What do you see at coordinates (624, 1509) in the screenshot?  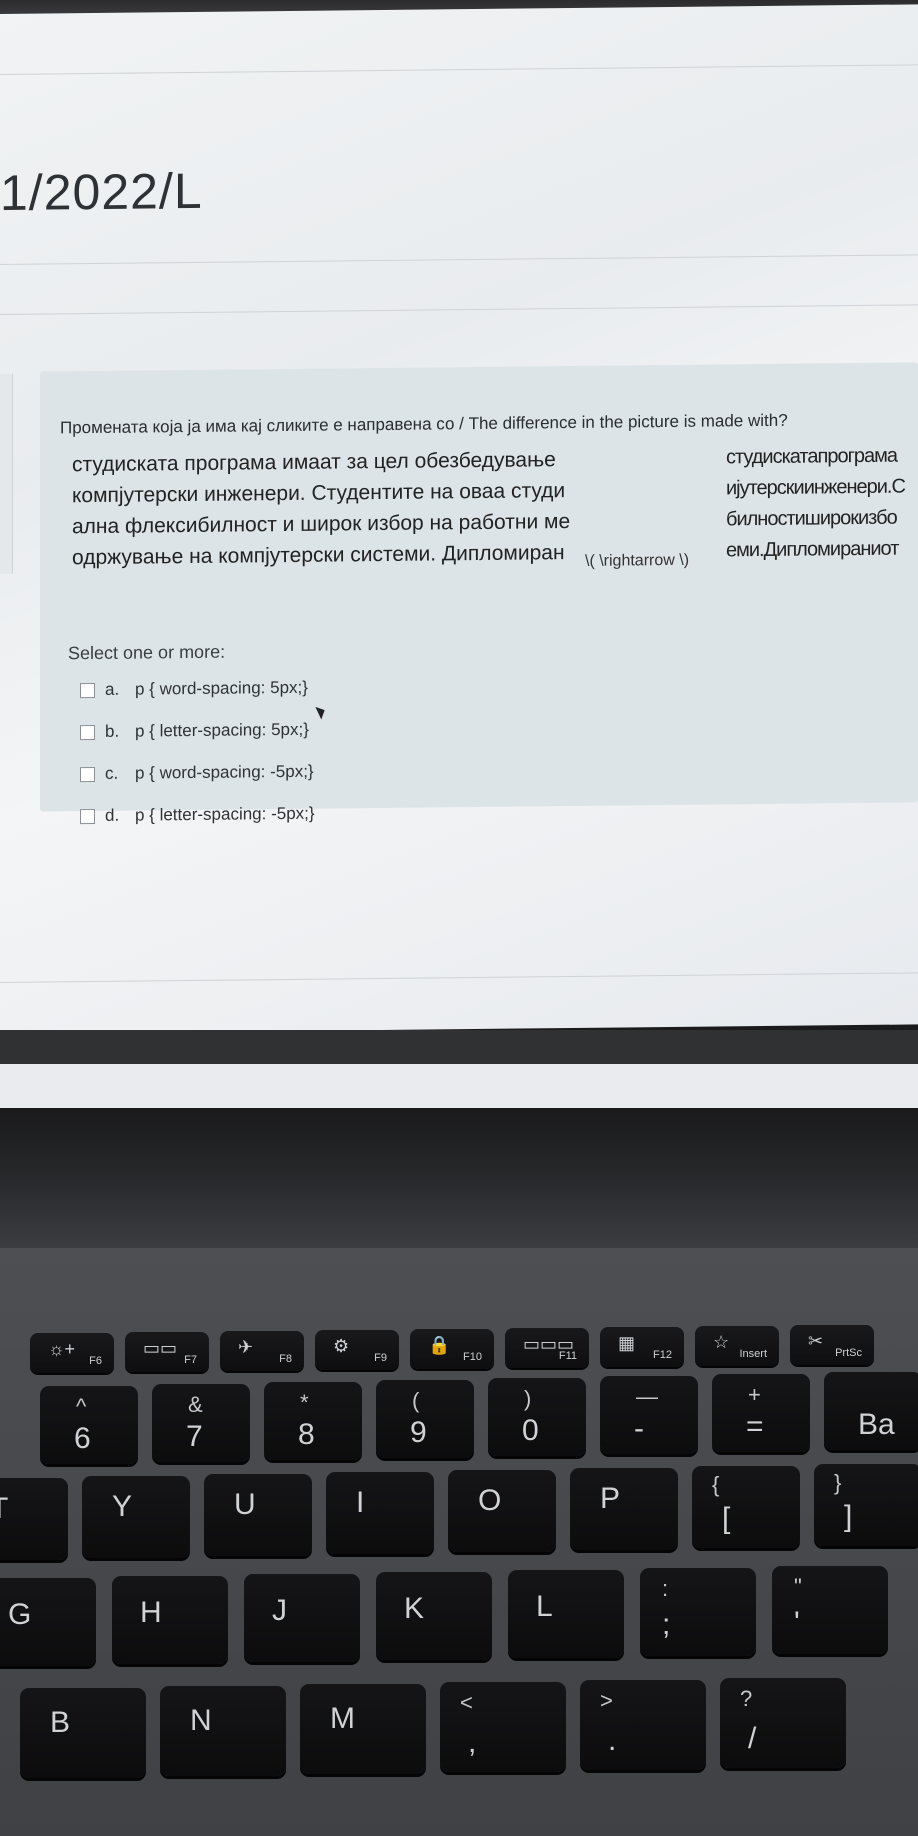 I see `key-P: P` at bounding box center [624, 1509].